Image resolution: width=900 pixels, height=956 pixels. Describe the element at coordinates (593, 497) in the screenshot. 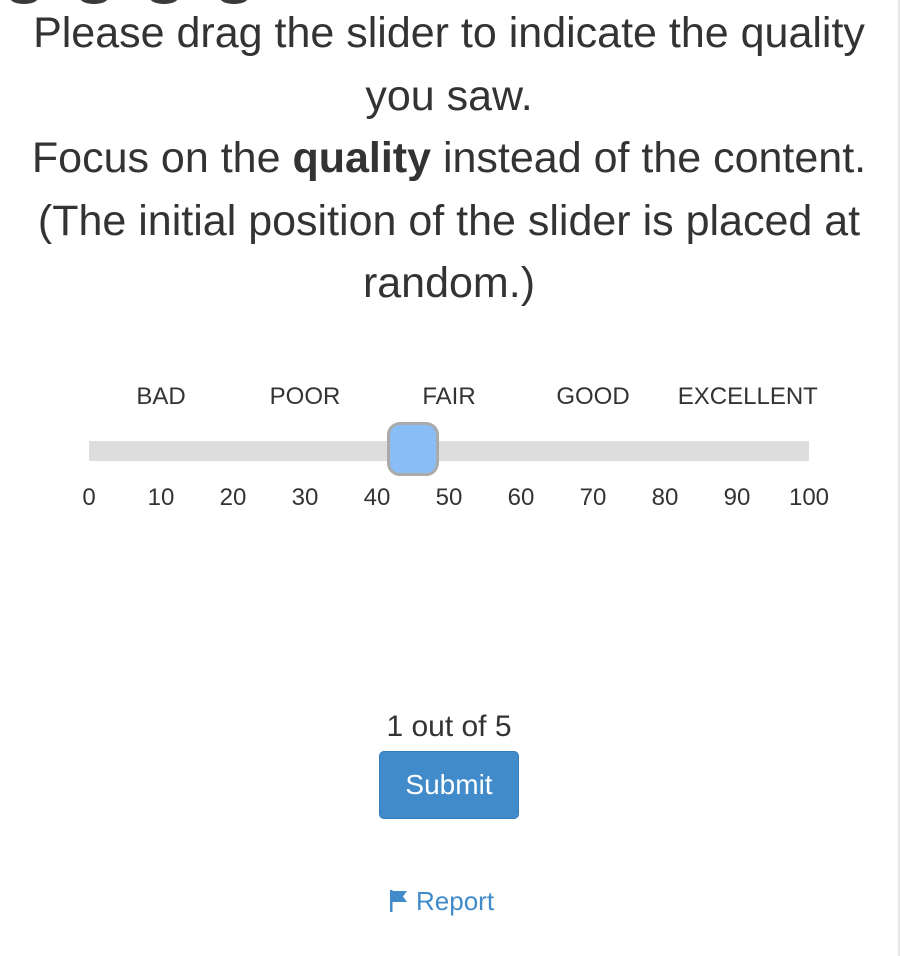

I see `tick-label: 70` at that location.